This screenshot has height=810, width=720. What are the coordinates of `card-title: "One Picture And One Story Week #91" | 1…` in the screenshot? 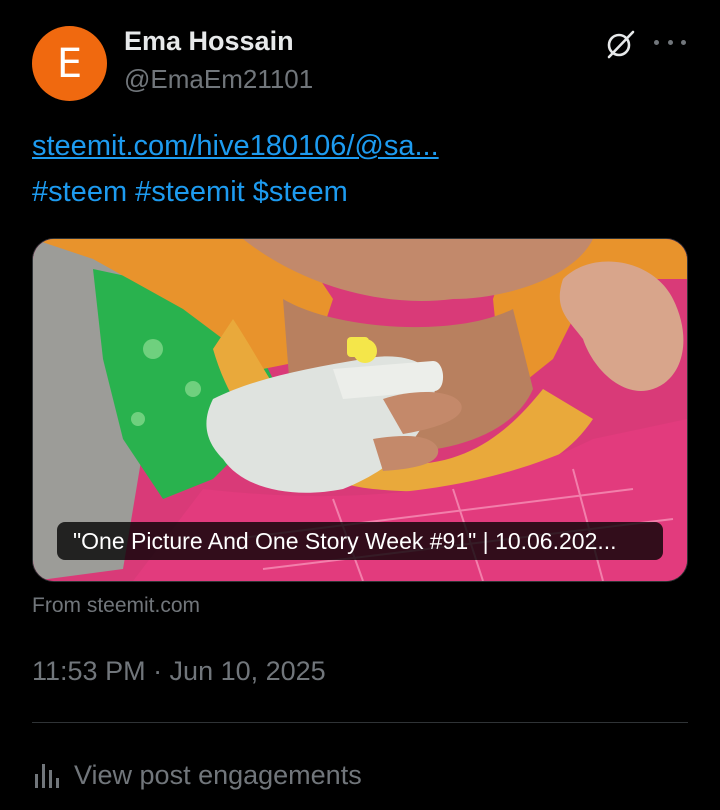 It's located at (360, 541).